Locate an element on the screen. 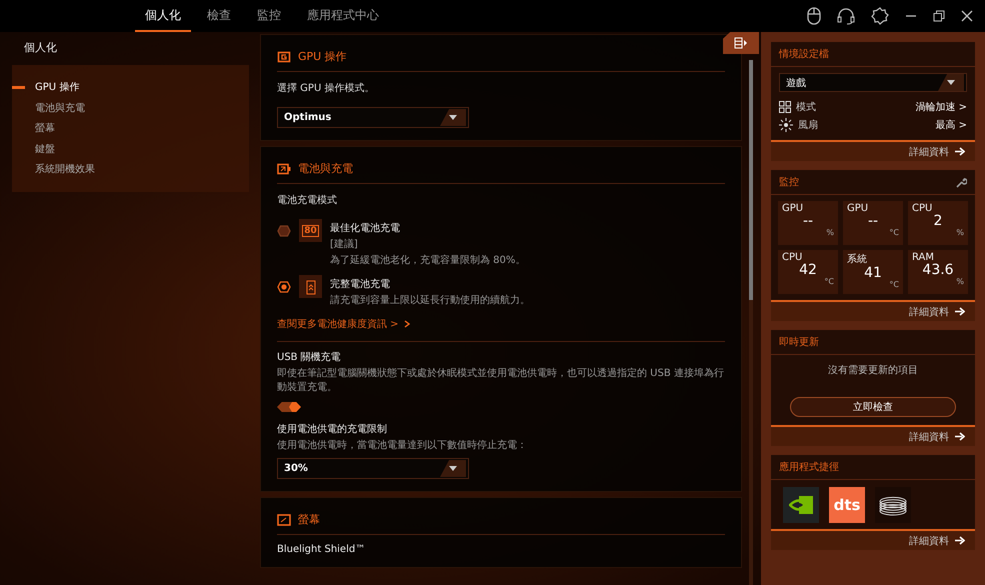  gpu-mode-dropdown: Optimus is located at coordinates (373, 117).